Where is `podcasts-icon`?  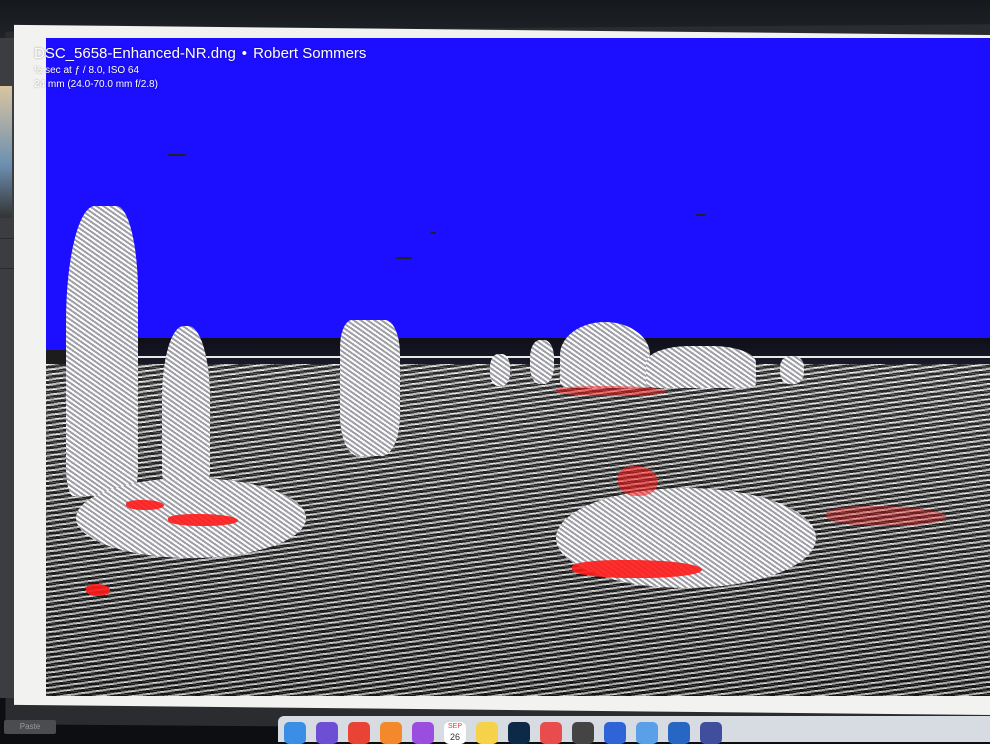 podcasts-icon is located at coordinates (423, 733).